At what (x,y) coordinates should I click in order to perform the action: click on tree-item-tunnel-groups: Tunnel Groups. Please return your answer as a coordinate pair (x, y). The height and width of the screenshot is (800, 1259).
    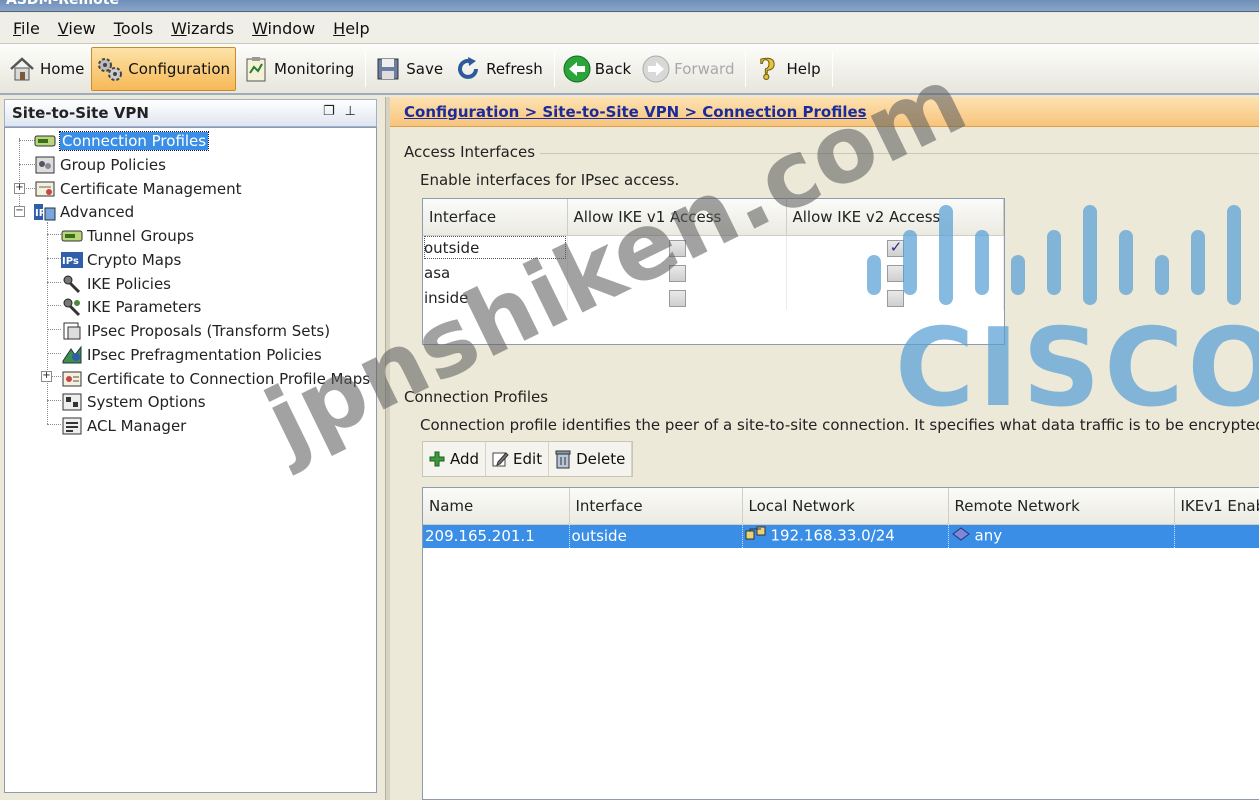
    Looking at the image, I should click on (127, 236).